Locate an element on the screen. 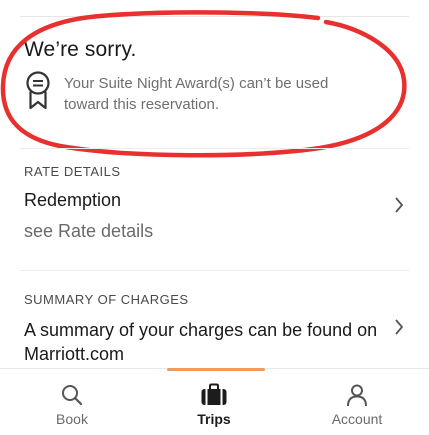  tab-book: Book is located at coordinates (72, 402).